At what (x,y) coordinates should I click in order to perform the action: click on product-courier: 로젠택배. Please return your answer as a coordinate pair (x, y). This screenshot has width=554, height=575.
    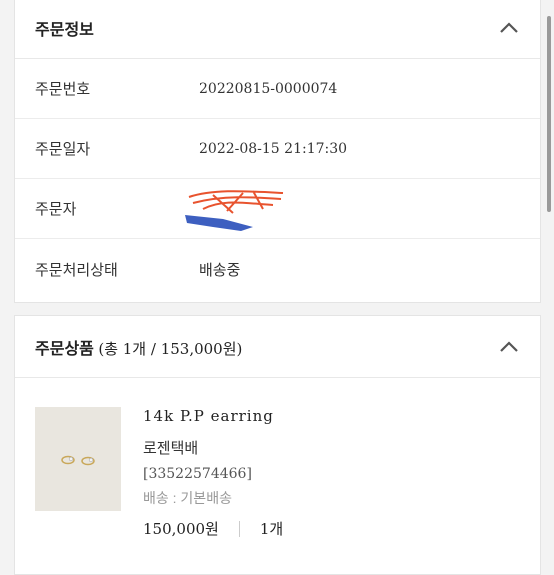
    Looking at the image, I should click on (171, 448).